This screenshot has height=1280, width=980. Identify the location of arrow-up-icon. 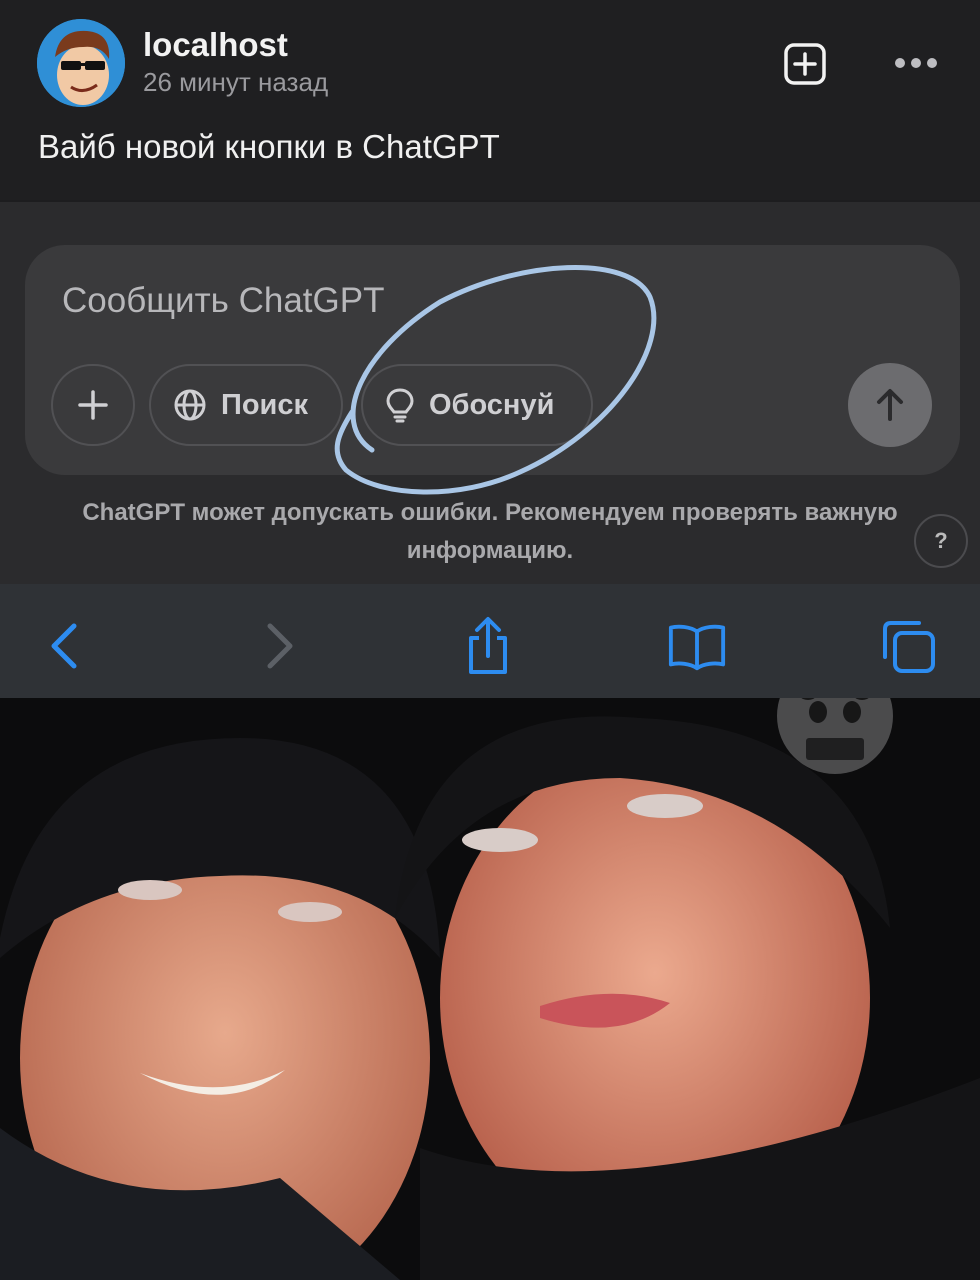
(890, 405).